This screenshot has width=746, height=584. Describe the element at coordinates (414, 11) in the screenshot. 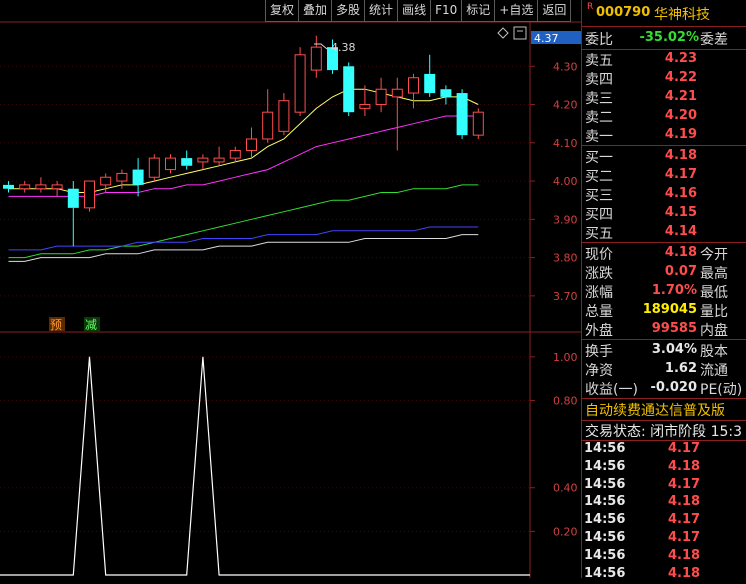

I see `draw-line-button: 画线` at that location.